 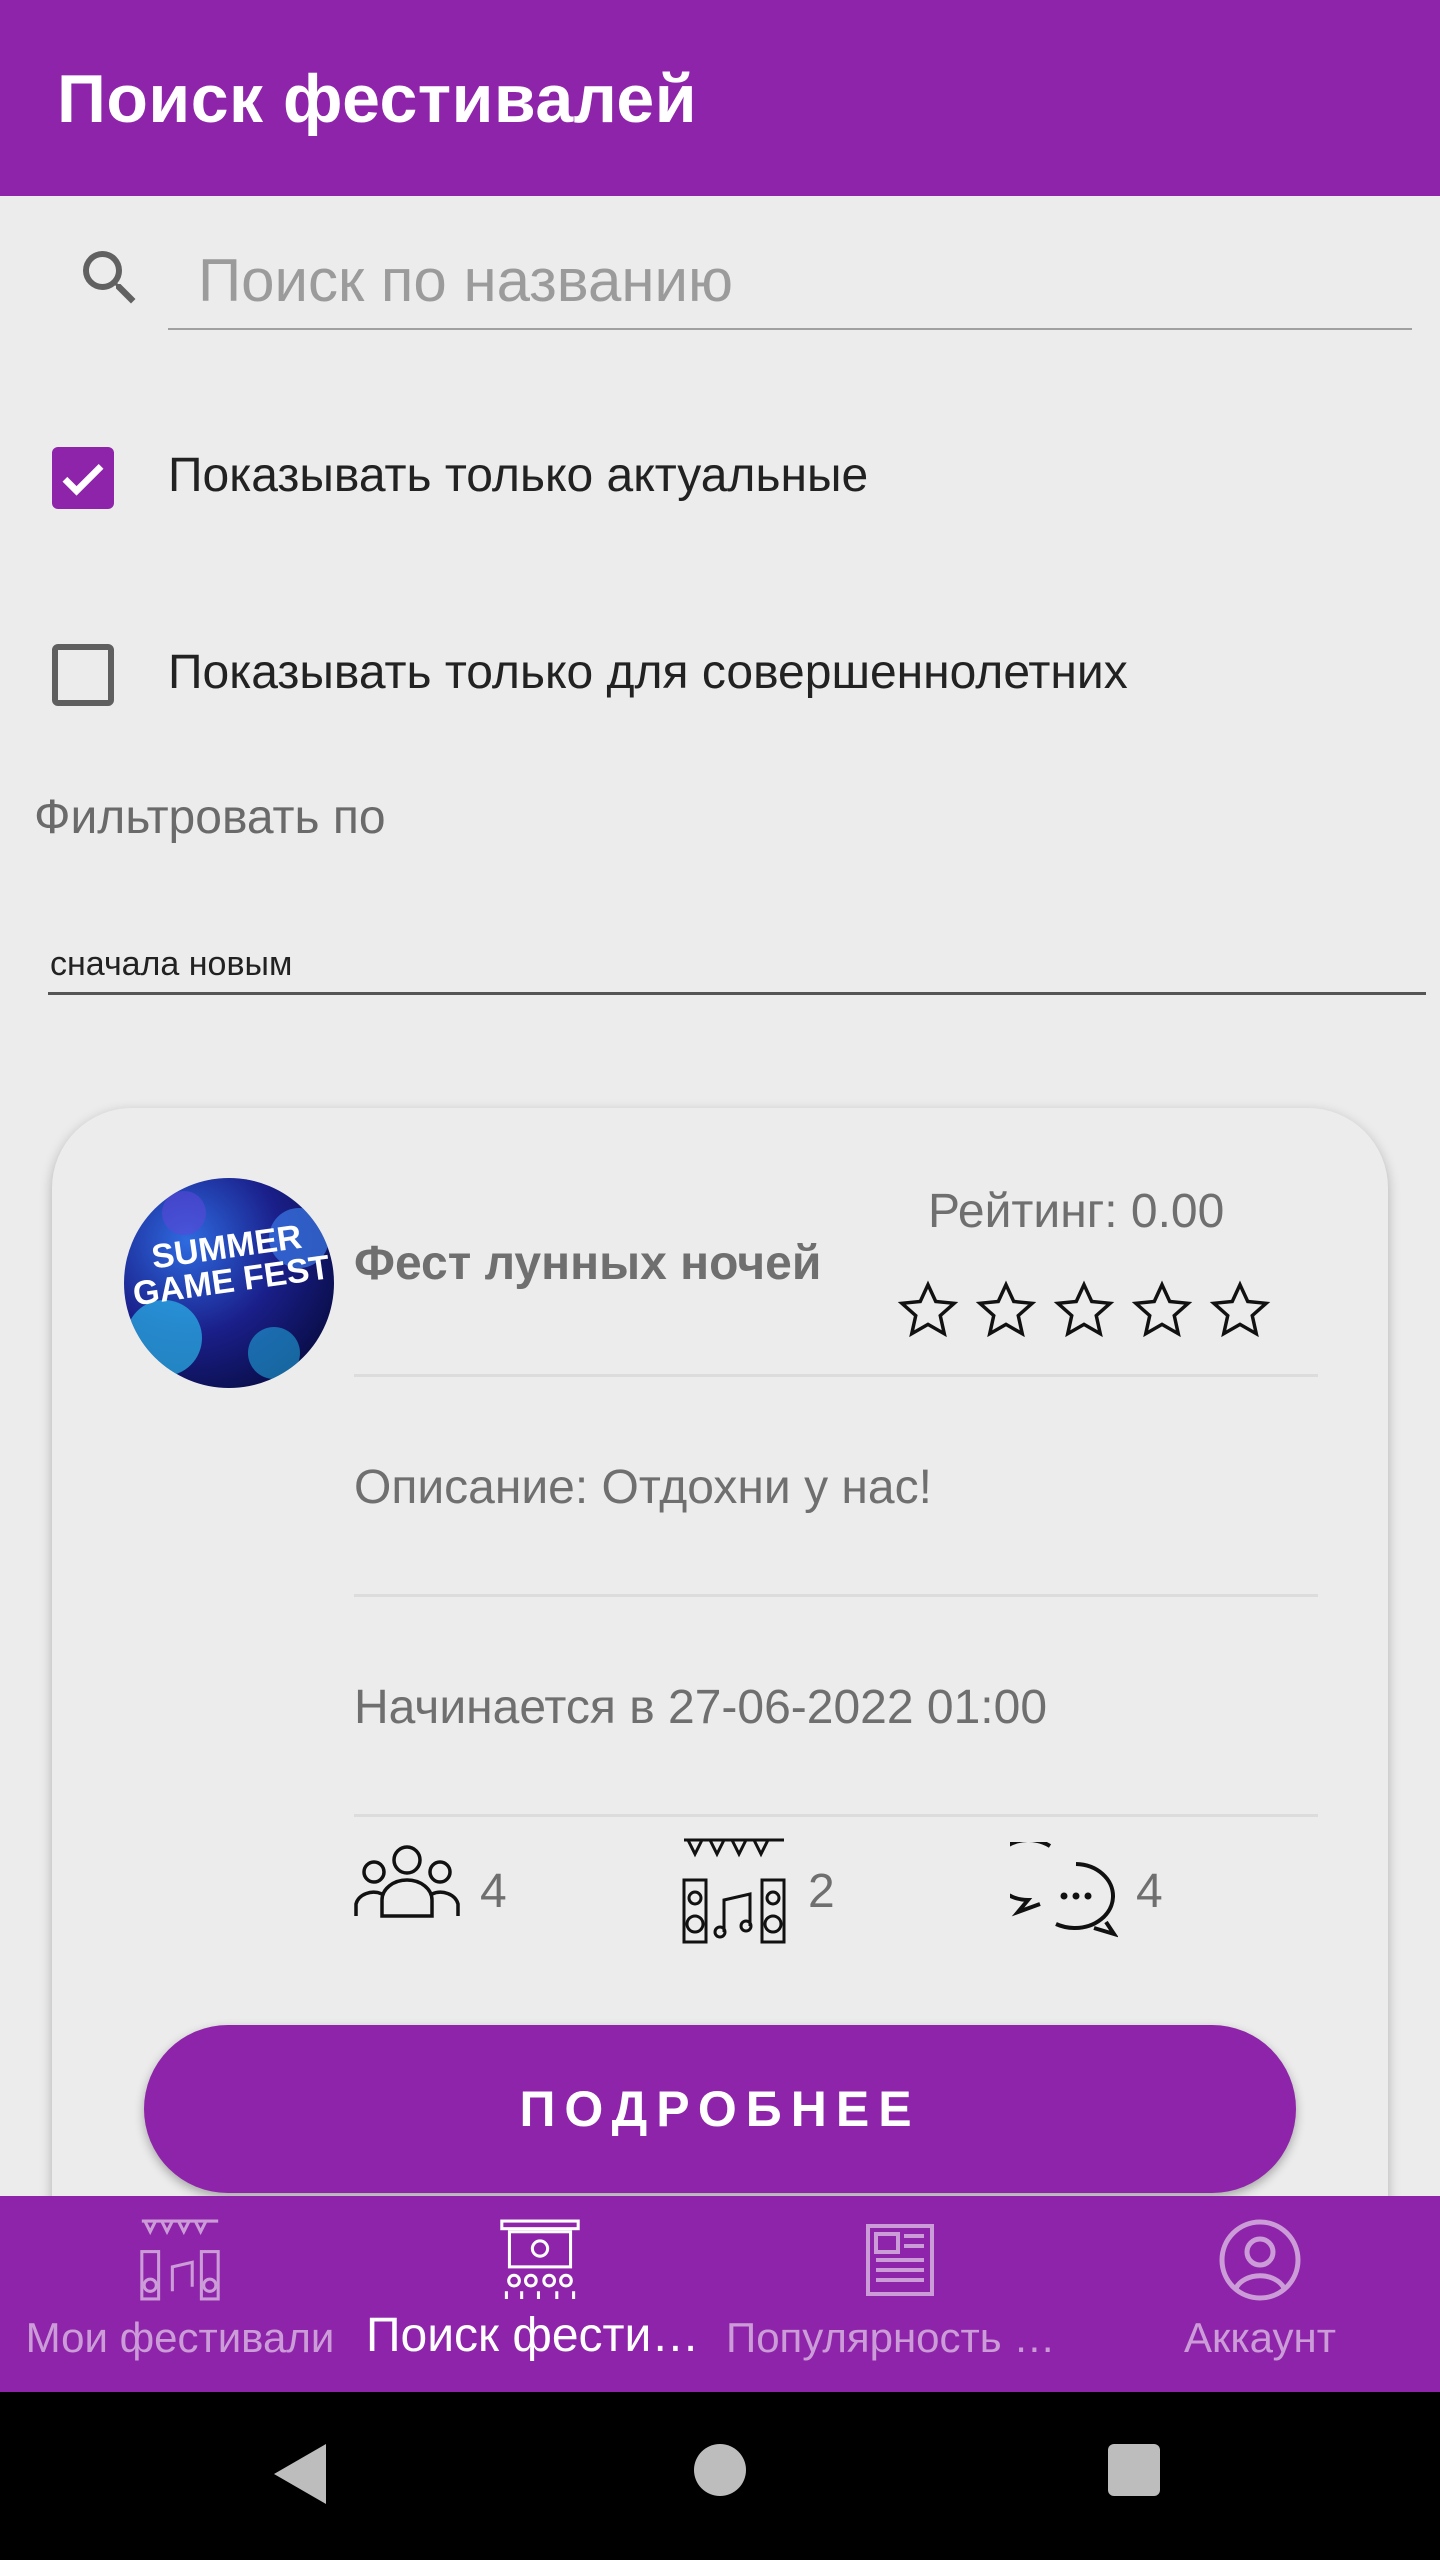 I want to click on checkmark-icon, so click(x=83, y=480).